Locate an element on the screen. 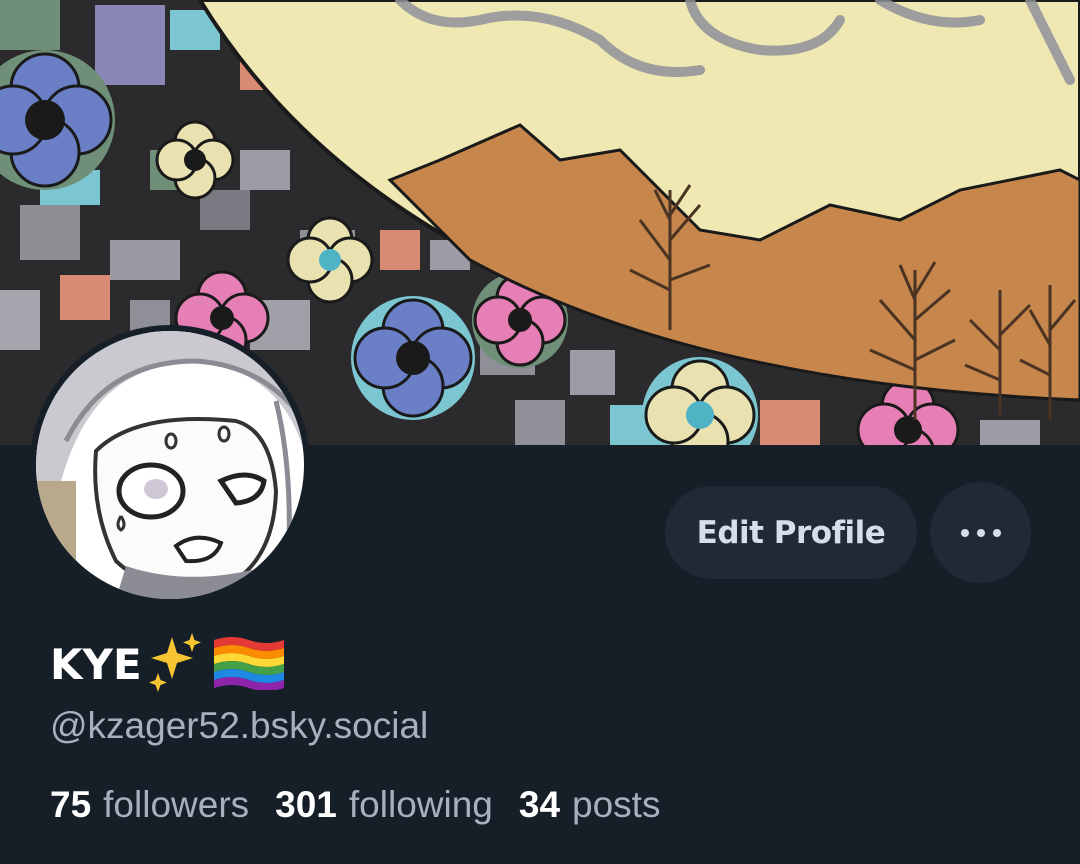 This screenshot has height=864, width=1080. posts-label: posts is located at coordinates (616, 804).